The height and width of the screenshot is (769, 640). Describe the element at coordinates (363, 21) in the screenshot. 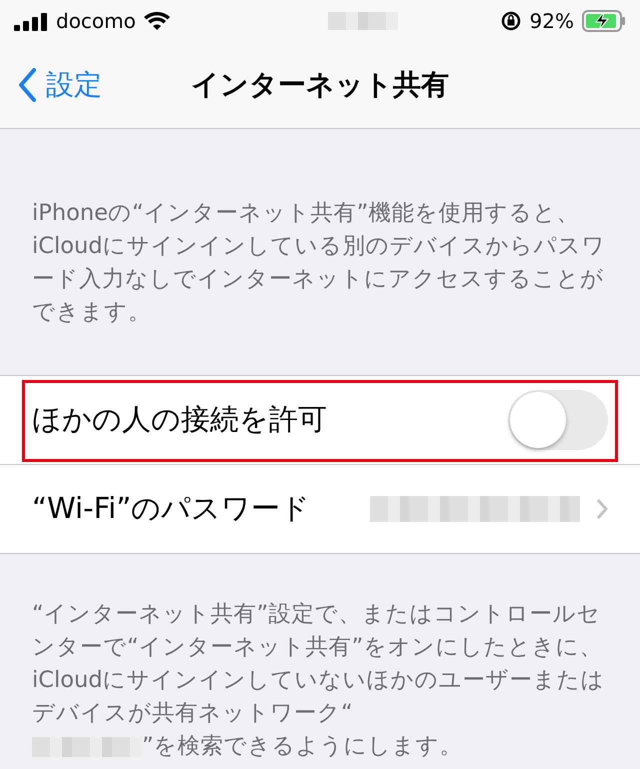

I see `blurred-text` at that location.